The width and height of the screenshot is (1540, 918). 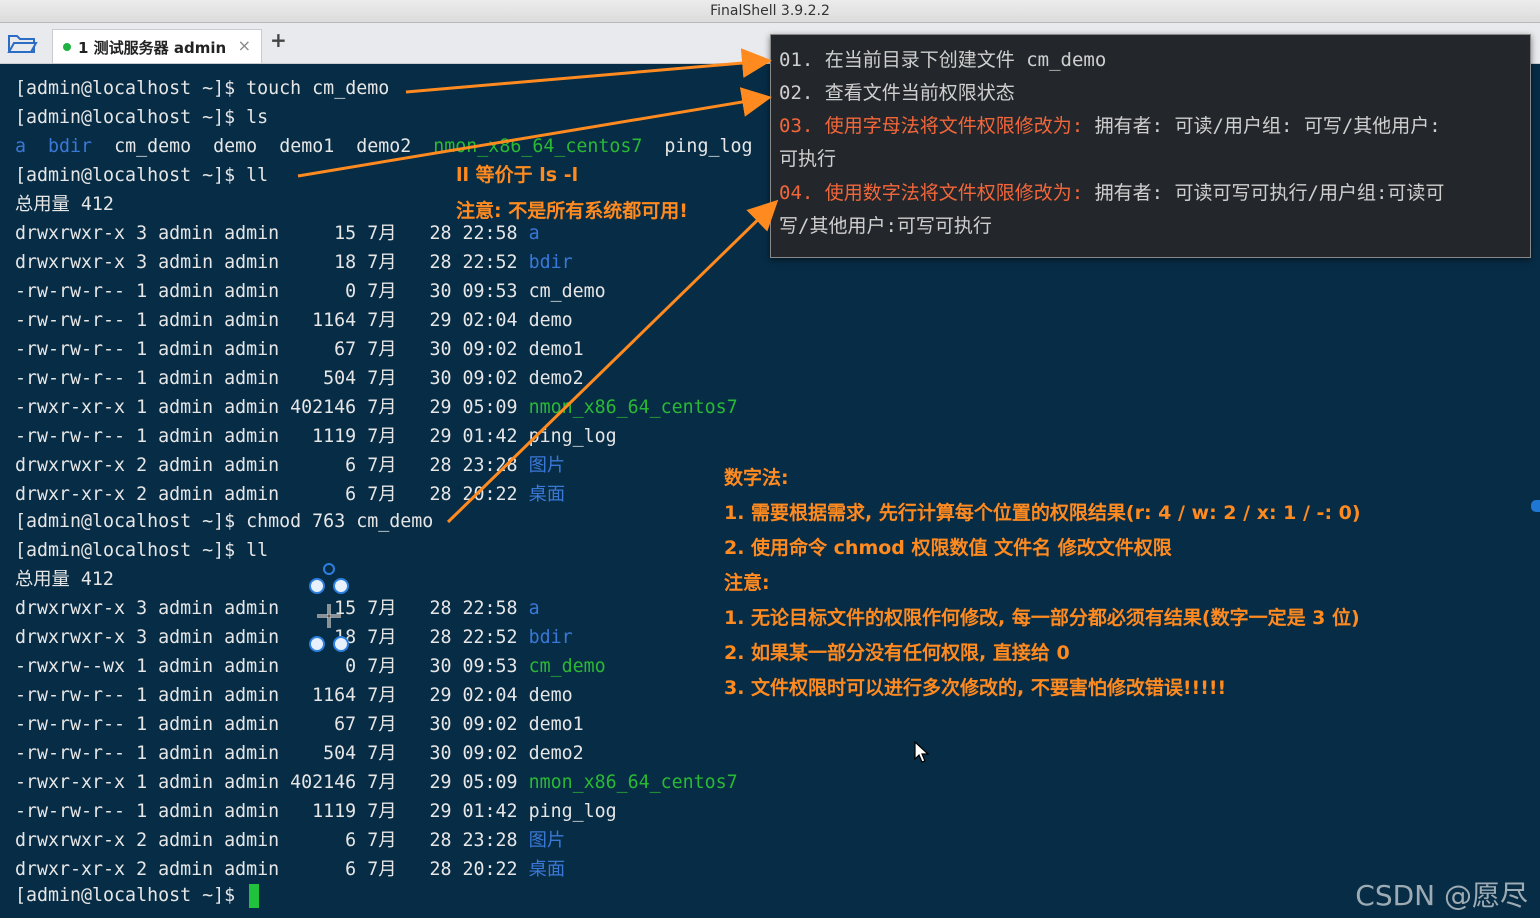 I want to click on window-titlebar: FinalShell 3.9.2.2, so click(x=770, y=11).